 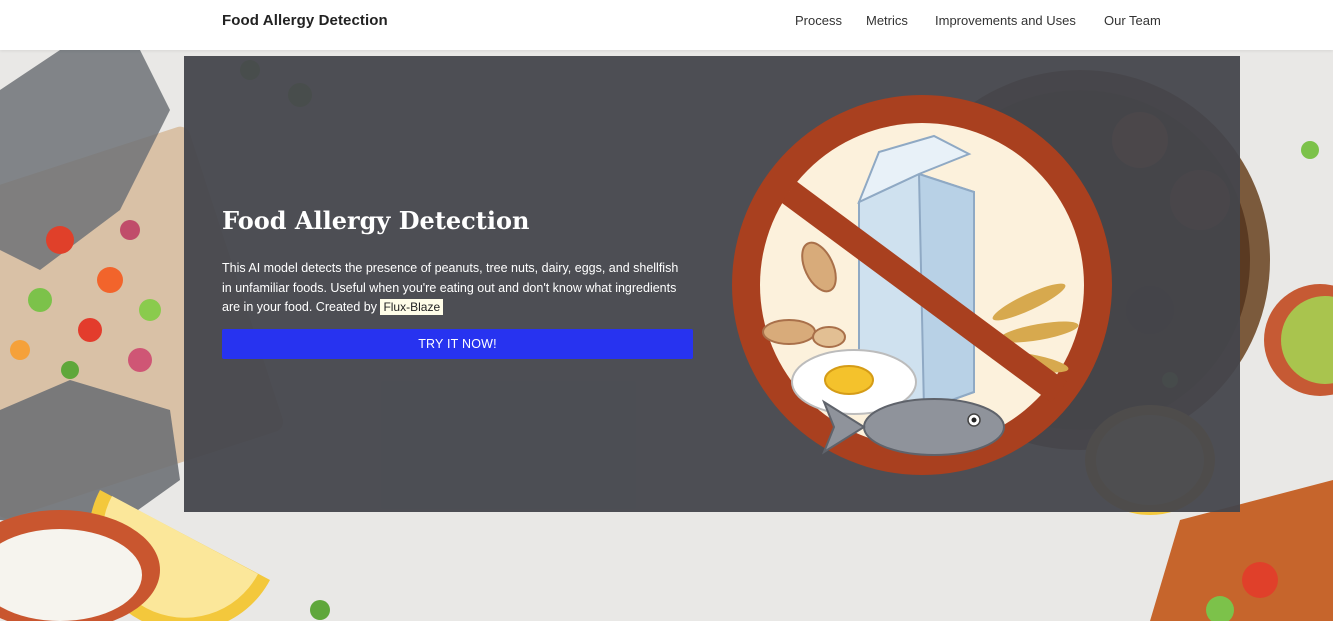 What do you see at coordinates (1005, 20) in the screenshot?
I see `nav-link-improvements: Improvements and Uses` at bounding box center [1005, 20].